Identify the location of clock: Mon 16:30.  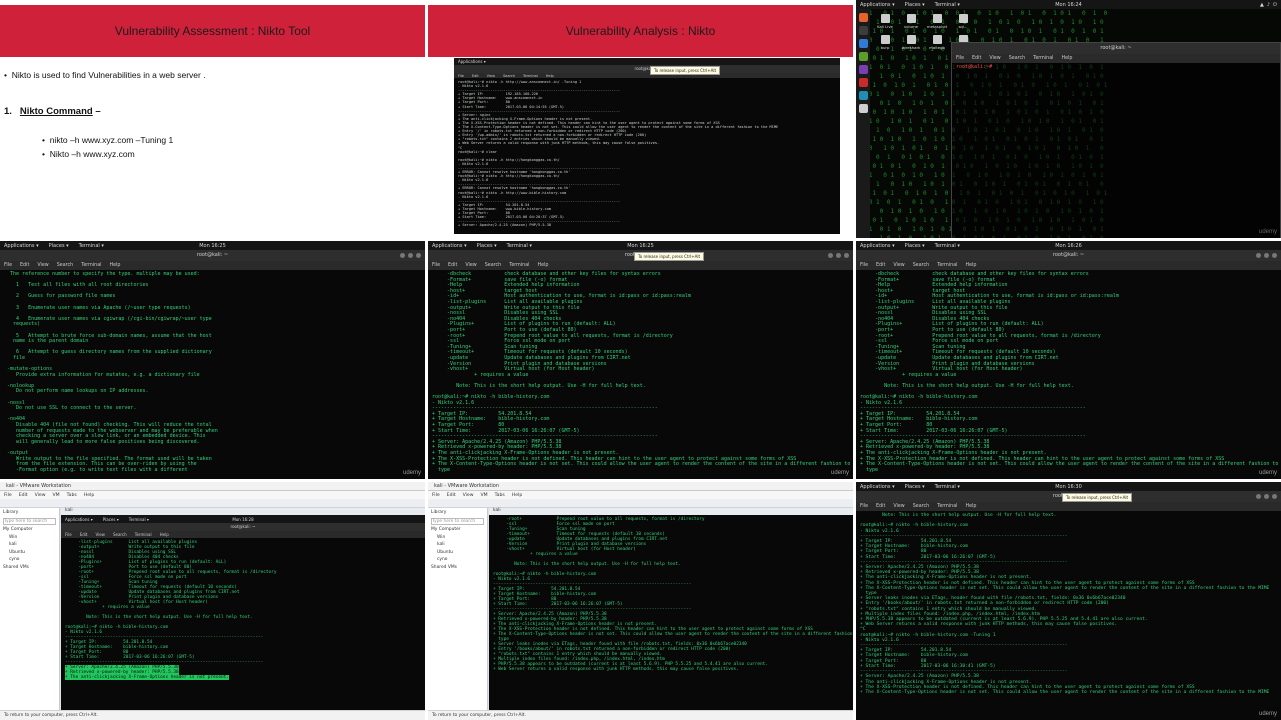
(1068, 487).